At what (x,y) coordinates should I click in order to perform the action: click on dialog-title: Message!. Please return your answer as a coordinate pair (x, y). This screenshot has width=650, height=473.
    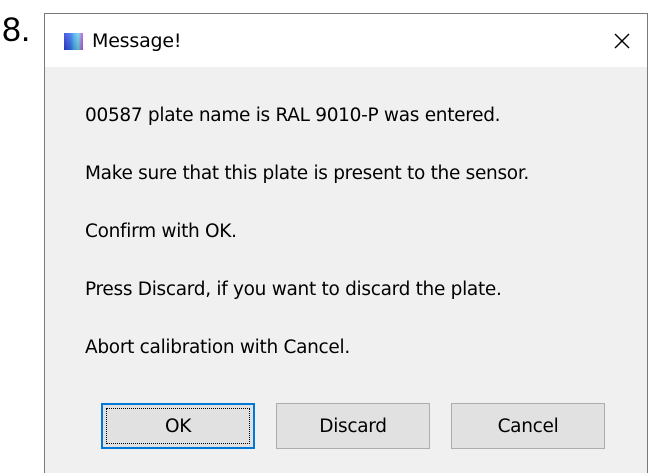
    Looking at the image, I should click on (137, 41).